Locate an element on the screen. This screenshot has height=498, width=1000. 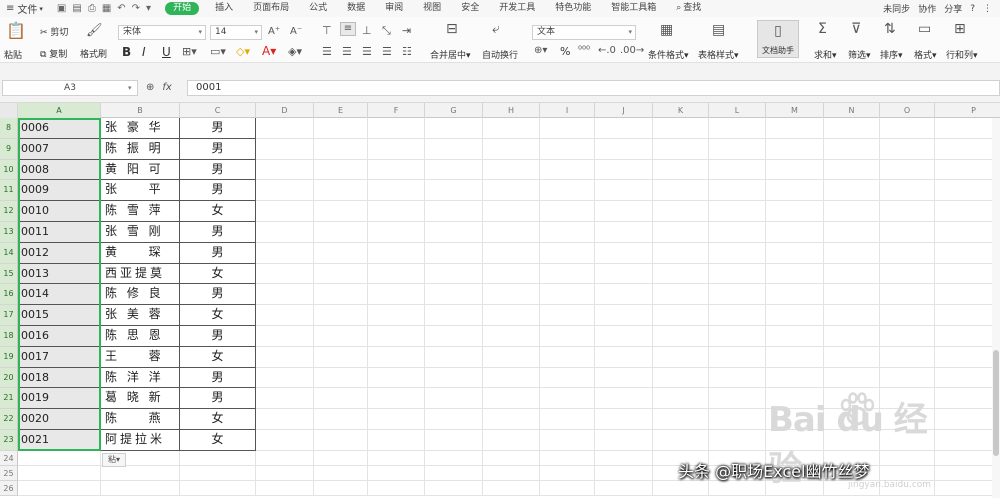
cell-name: 陈 修 良 is located at coordinates (140, 295).